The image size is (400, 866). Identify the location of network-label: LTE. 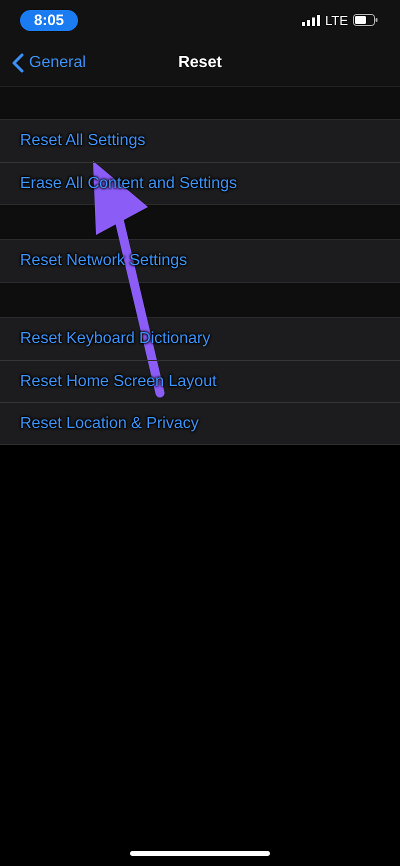
(336, 20).